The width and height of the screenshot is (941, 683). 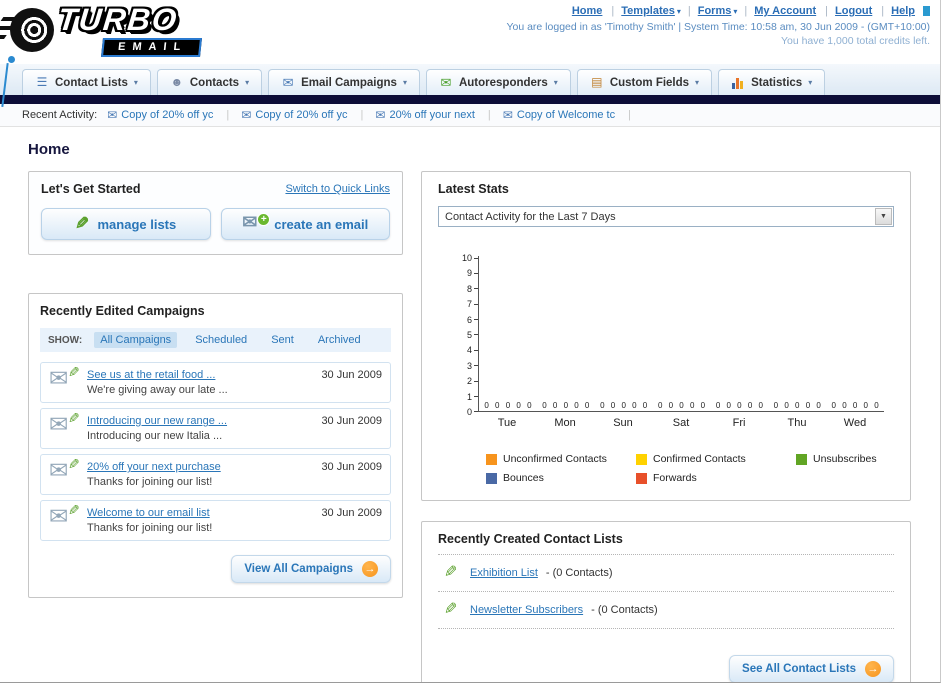 What do you see at coordinates (152, 47) in the screenshot?
I see `logo-email-text: EMAIL` at bounding box center [152, 47].